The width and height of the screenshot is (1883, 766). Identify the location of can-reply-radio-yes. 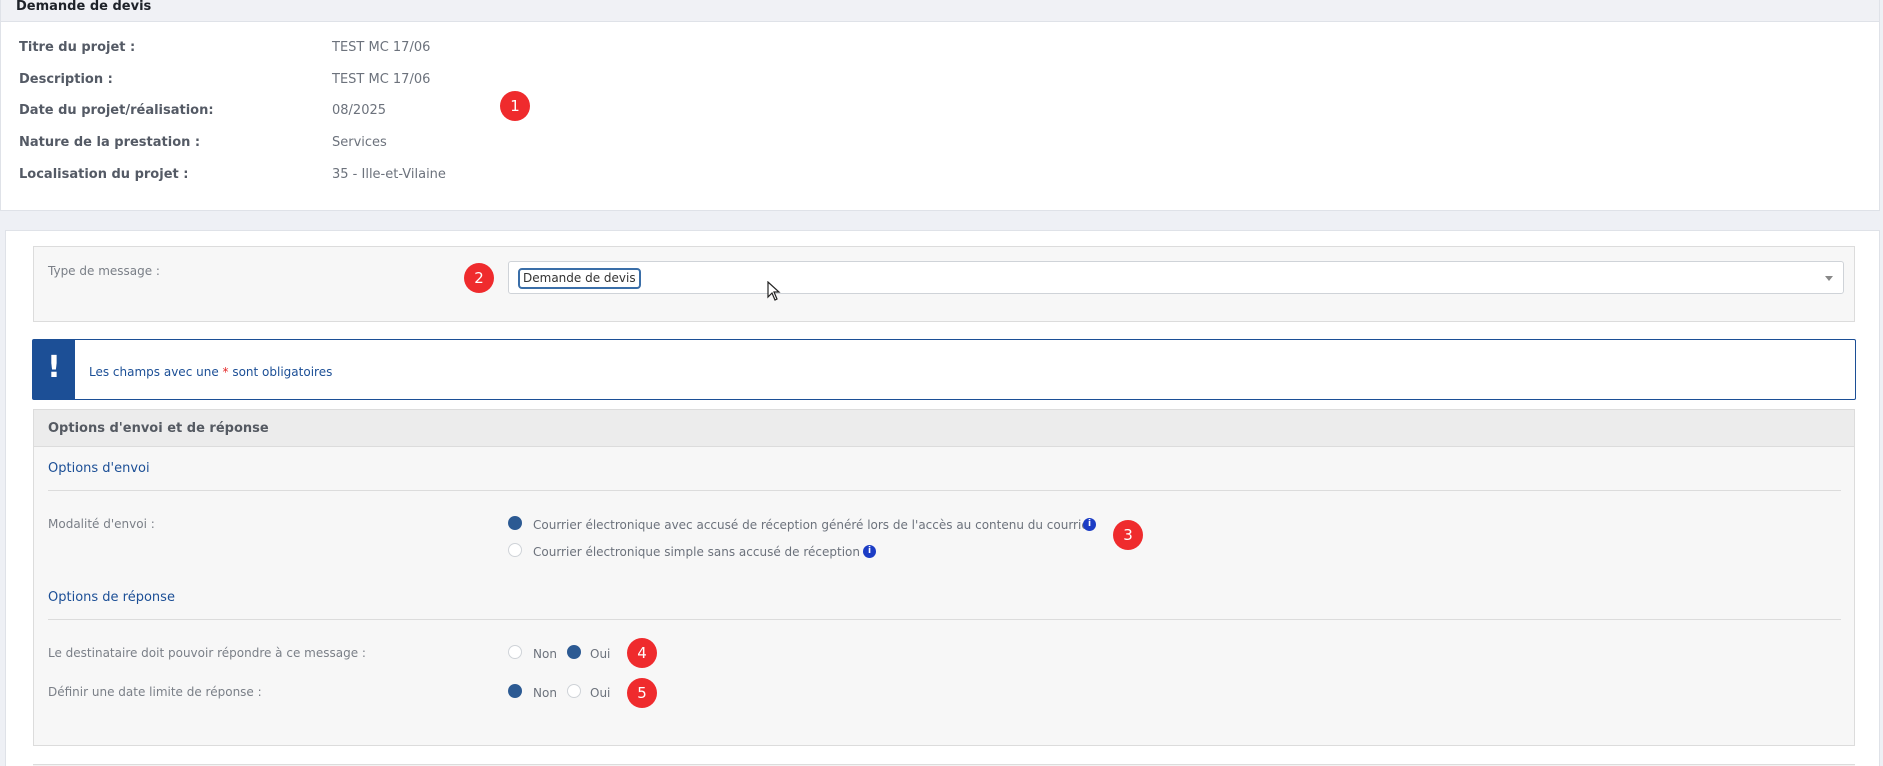
(574, 652).